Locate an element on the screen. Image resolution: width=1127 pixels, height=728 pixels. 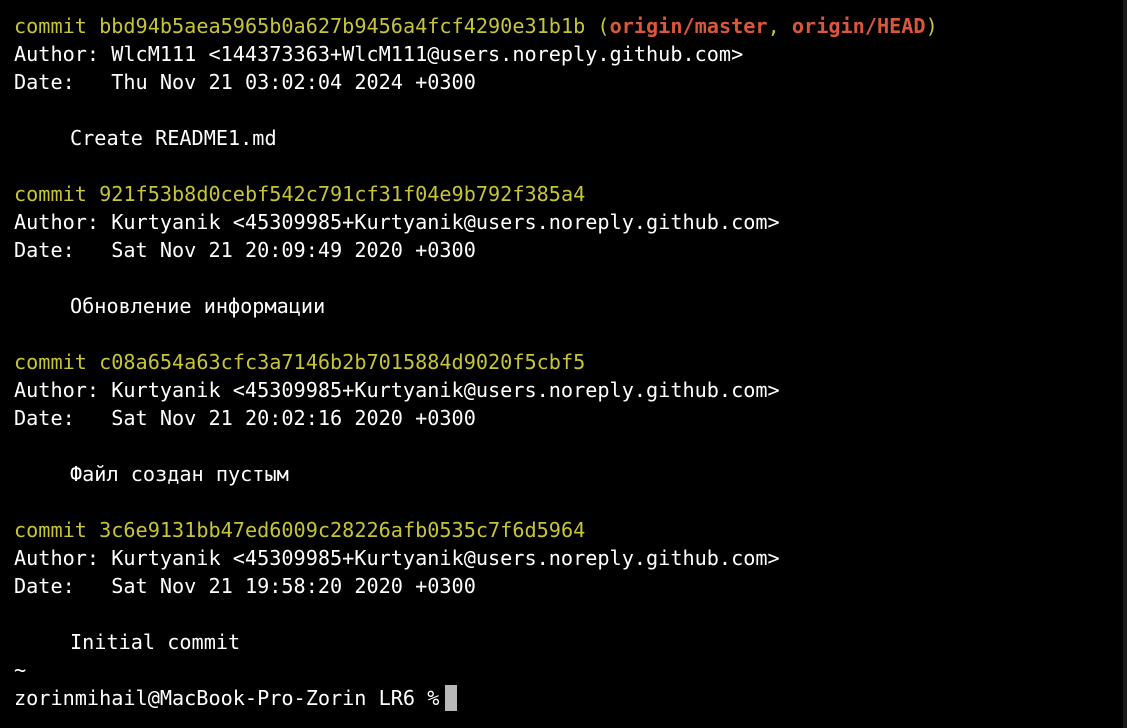
text-cursor is located at coordinates (451, 698).